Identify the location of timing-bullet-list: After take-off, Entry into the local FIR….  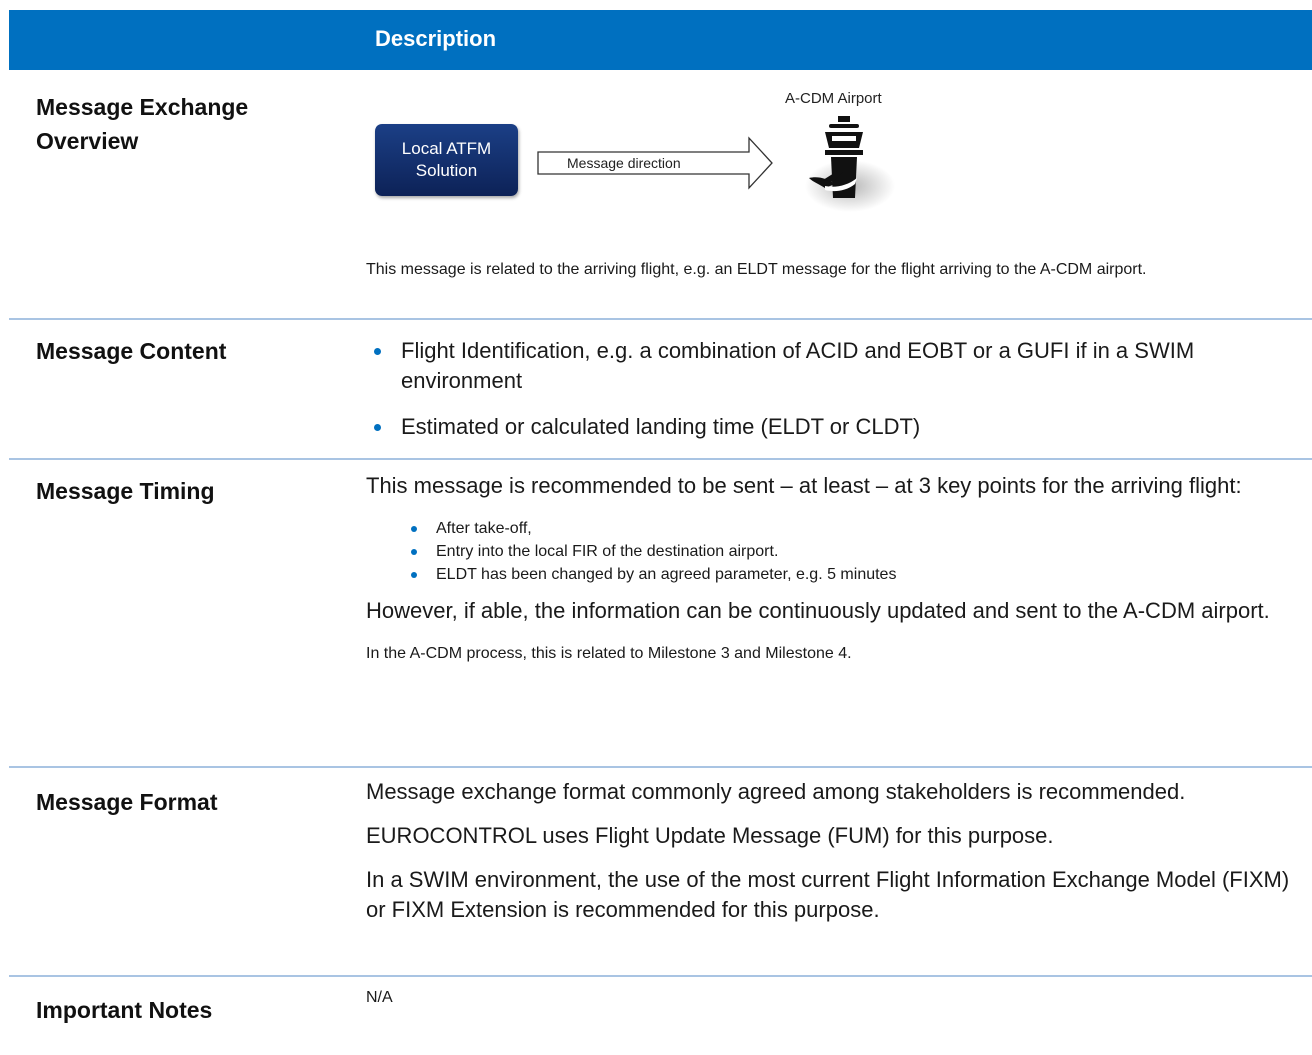
(831, 551).